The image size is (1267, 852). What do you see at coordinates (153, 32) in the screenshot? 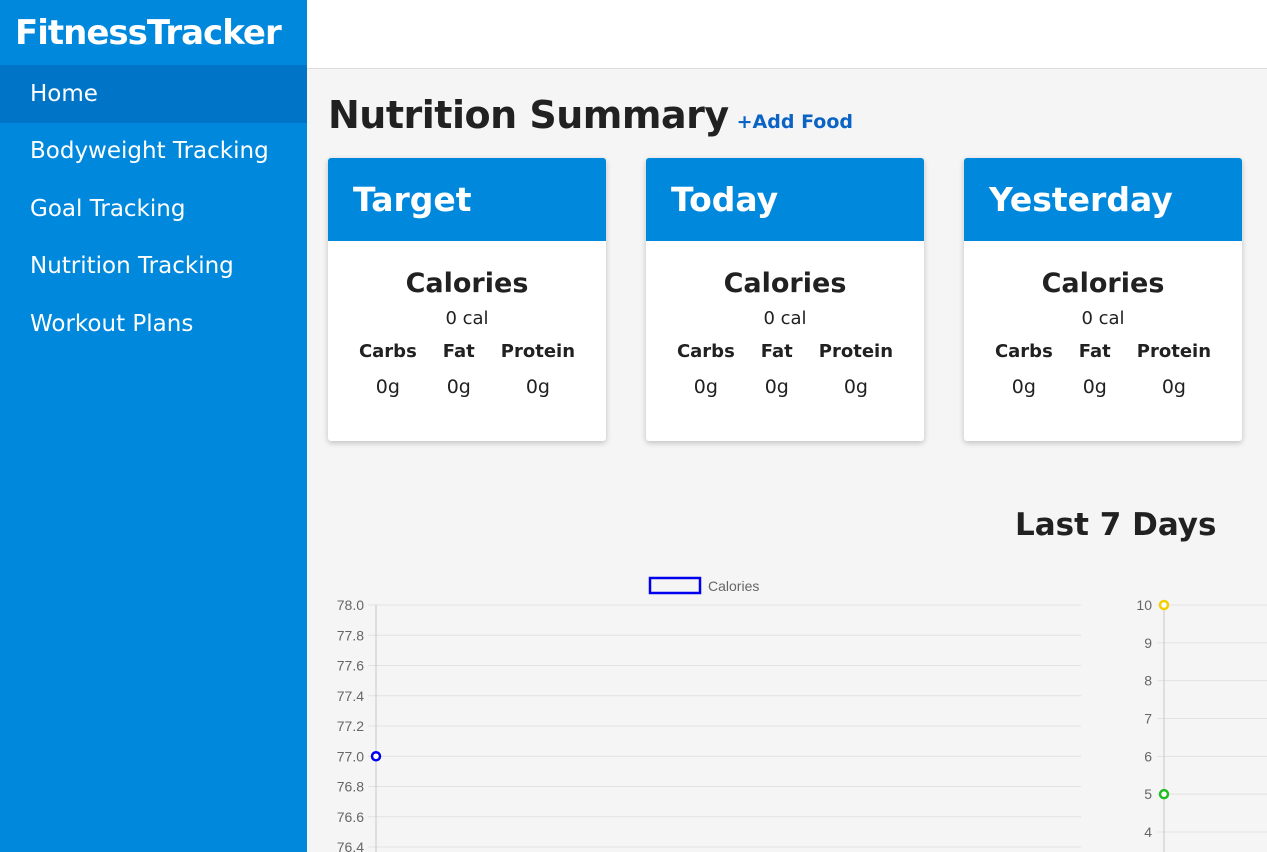
I see `app-logo: FitnessTracker` at bounding box center [153, 32].